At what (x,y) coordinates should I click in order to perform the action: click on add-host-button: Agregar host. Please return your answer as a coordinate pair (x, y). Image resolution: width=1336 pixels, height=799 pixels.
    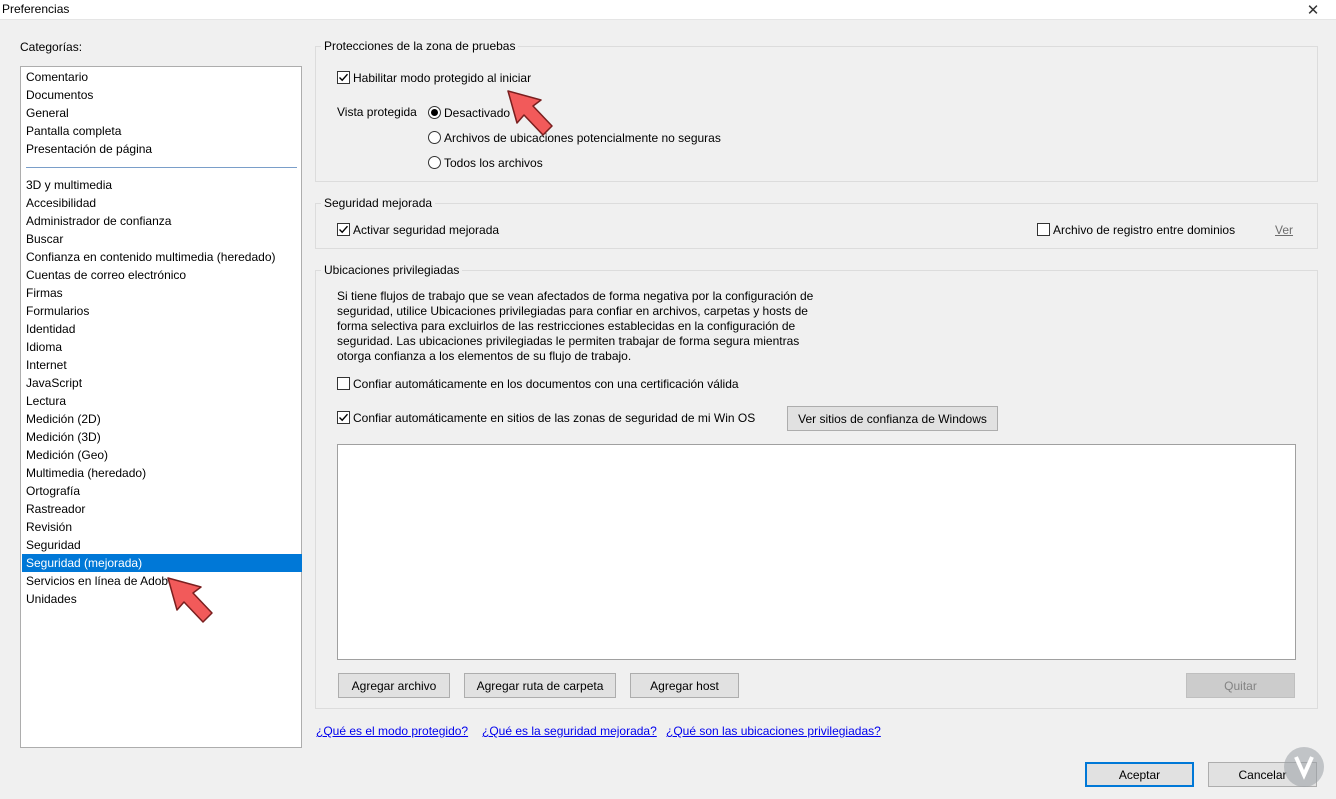
    Looking at the image, I should click on (684, 685).